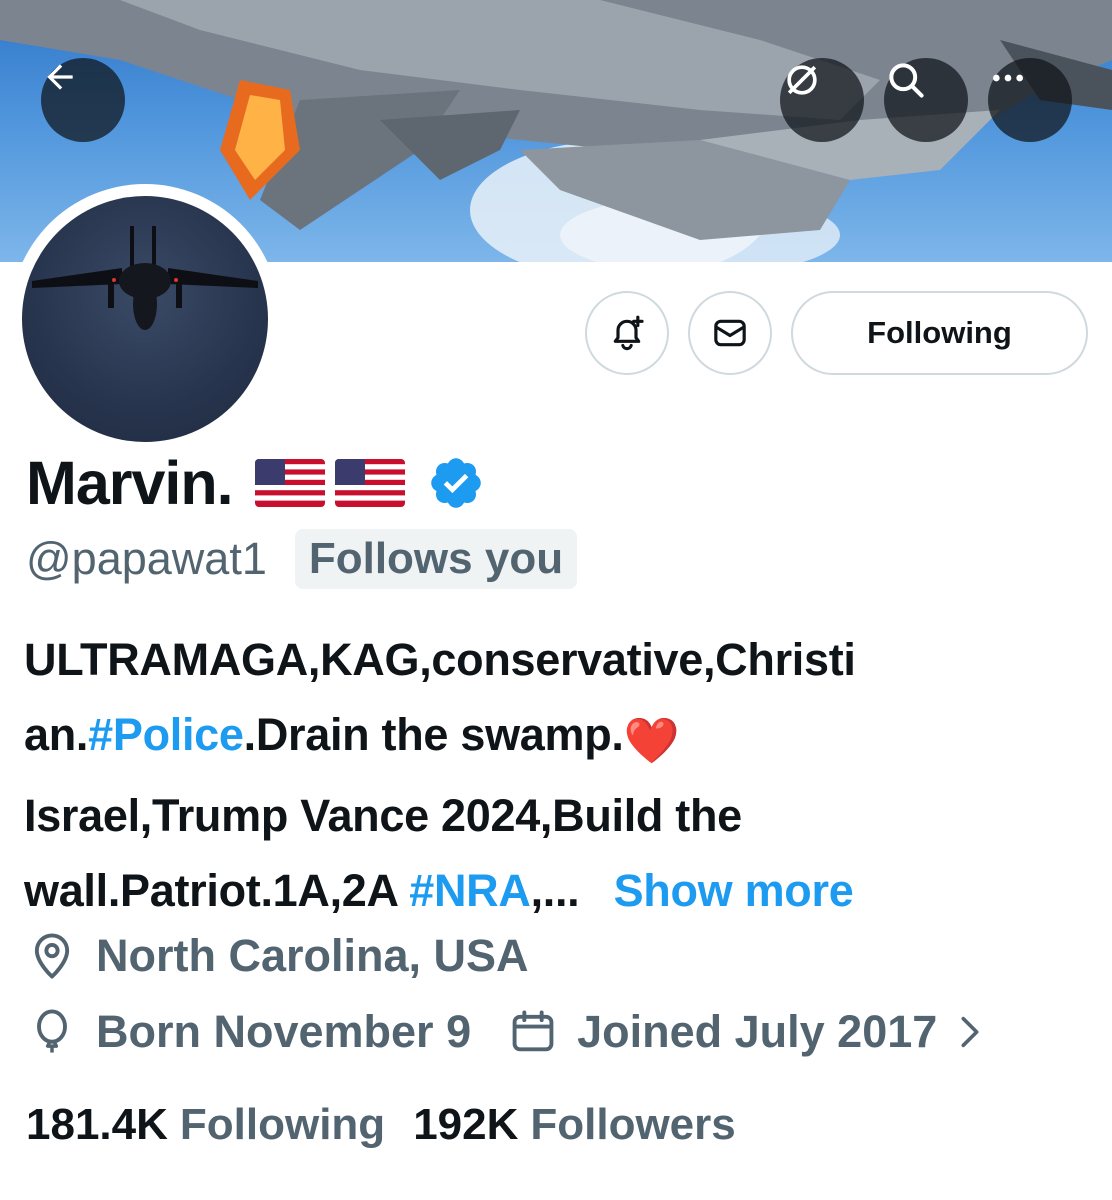  I want to click on search-button, so click(926, 100).